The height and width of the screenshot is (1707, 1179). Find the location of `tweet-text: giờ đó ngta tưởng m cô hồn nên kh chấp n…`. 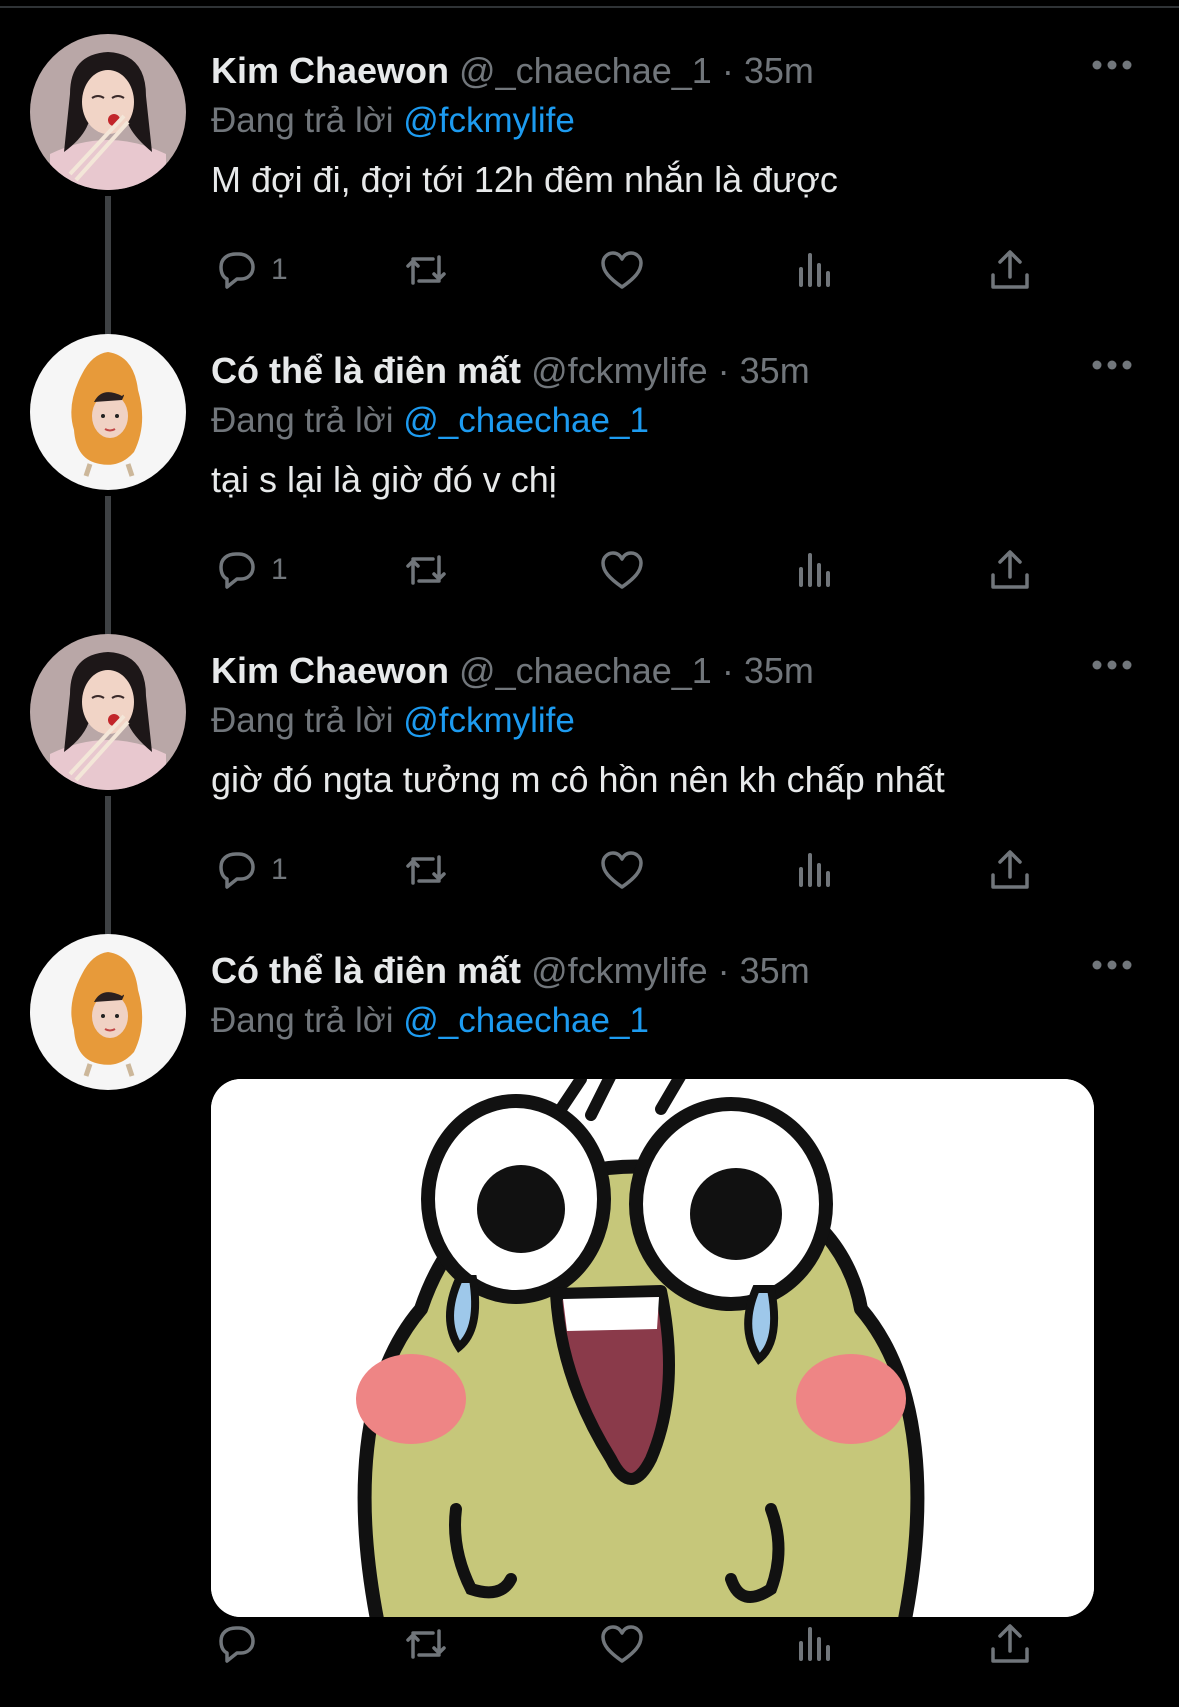

tweet-text: giờ đó ngta tưởng m cô hồn nên kh chấp n… is located at coordinates (578, 779).